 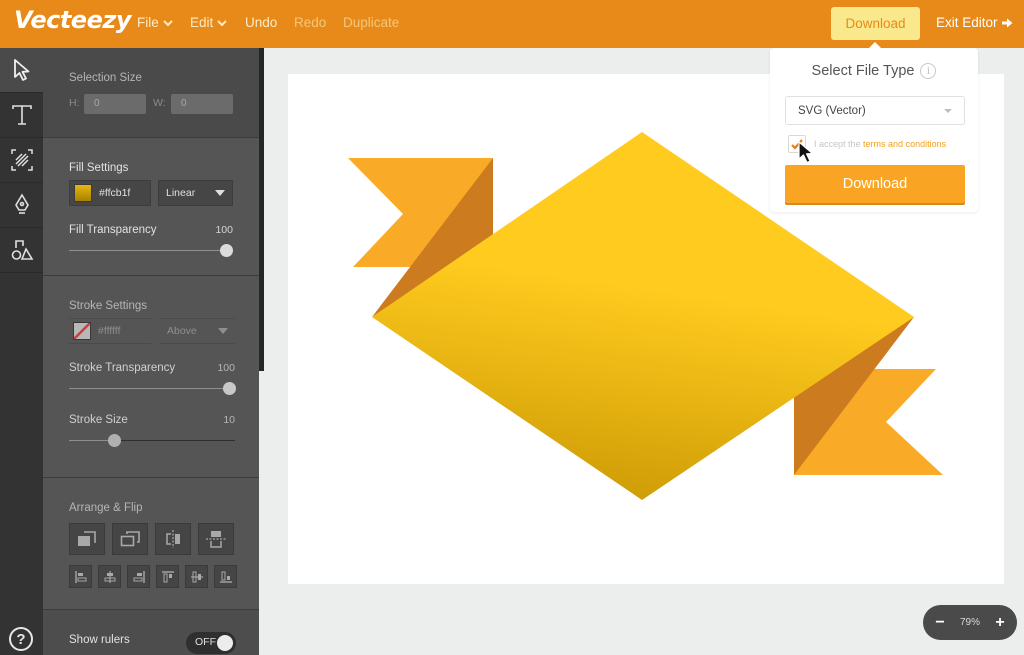 What do you see at coordinates (371, 22) in the screenshot?
I see `duplicate-button: Duplicate` at bounding box center [371, 22].